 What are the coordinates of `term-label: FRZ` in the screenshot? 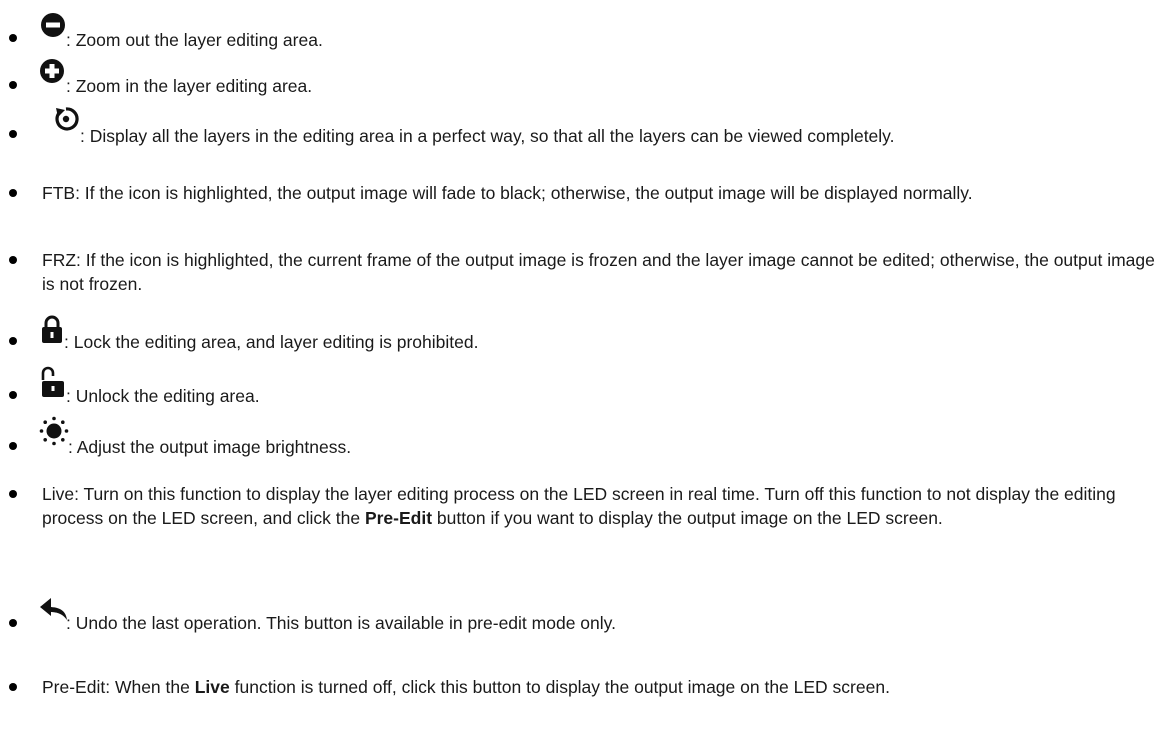 It's located at (59, 260).